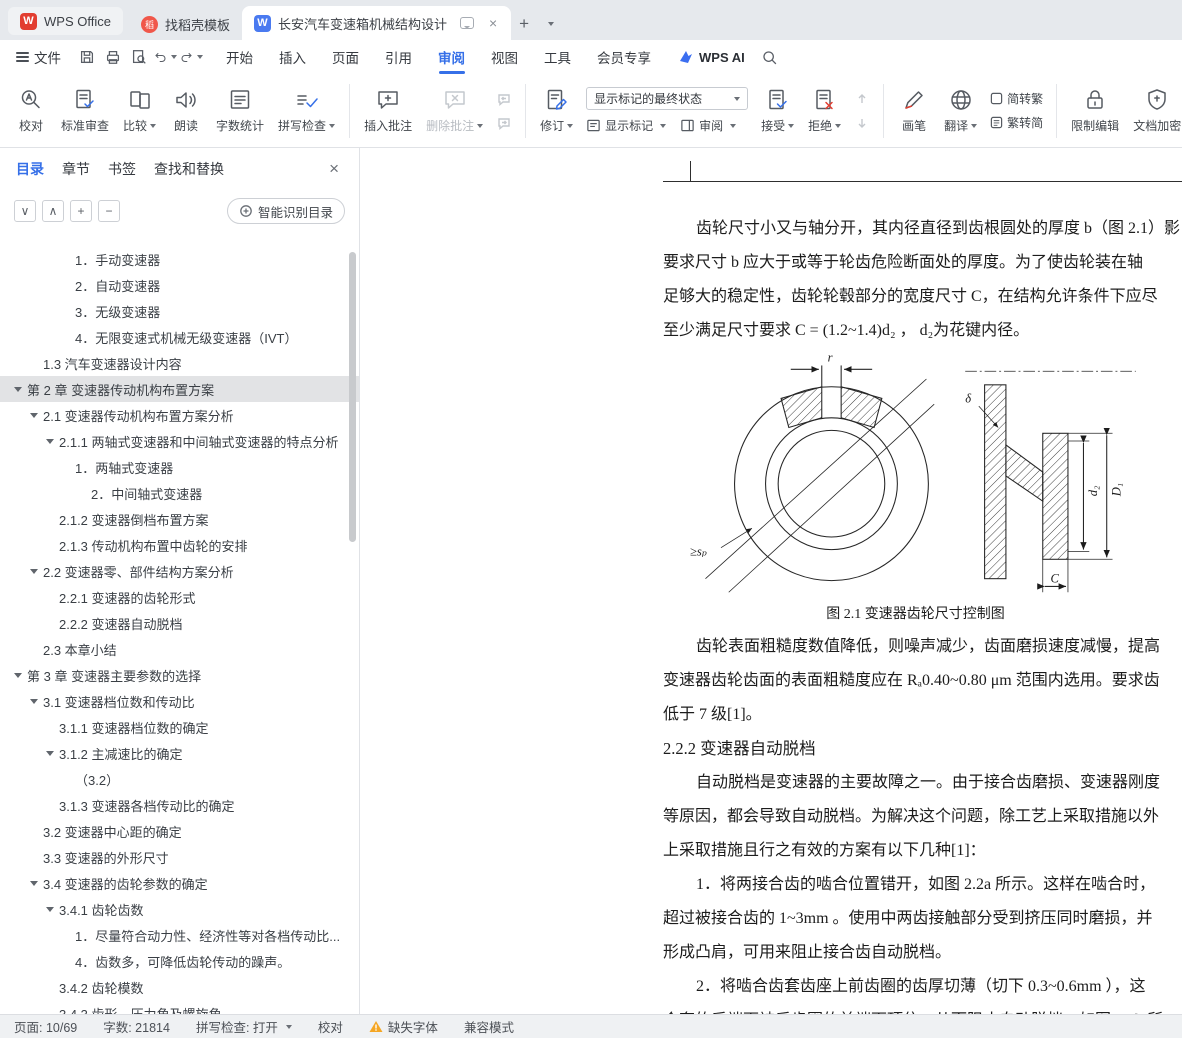 The width and height of the screenshot is (1182, 1038). Describe the element at coordinates (244, 1026) in the screenshot. I see `spell-check-indicator: 拼写检查: 打开` at that location.